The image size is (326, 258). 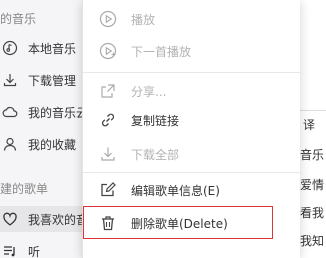 What do you see at coordinates (10, 219) in the screenshot?
I see `heart-icon` at bounding box center [10, 219].